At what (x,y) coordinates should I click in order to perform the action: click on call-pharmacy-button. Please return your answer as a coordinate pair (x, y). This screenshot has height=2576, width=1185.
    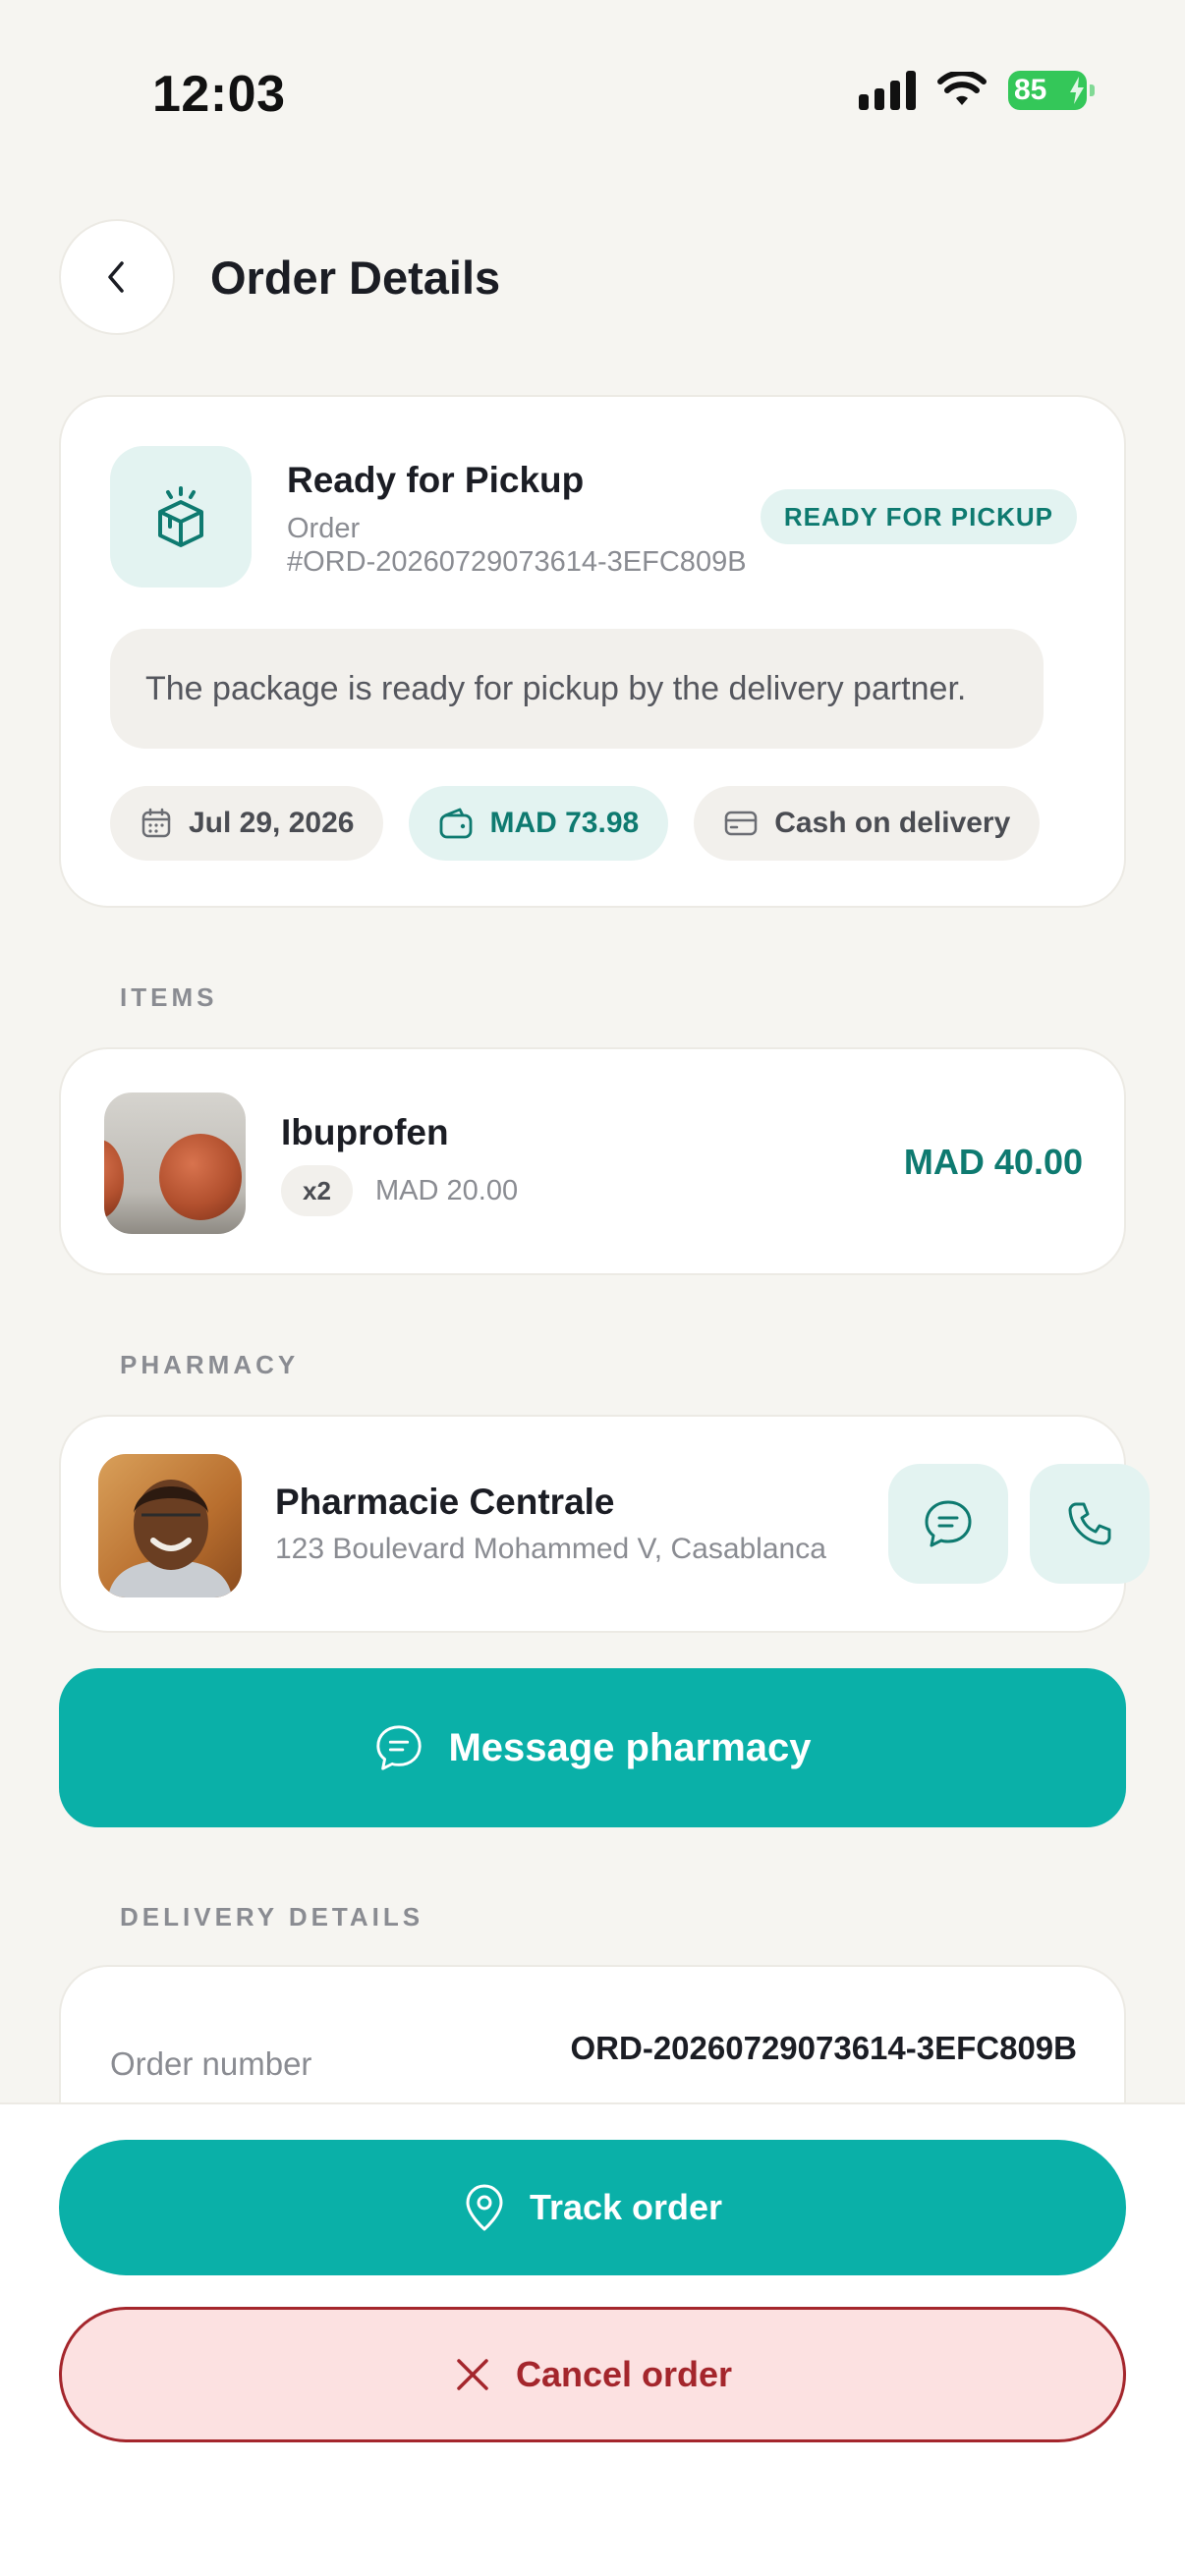
    Looking at the image, I should click on (1090, 1524).